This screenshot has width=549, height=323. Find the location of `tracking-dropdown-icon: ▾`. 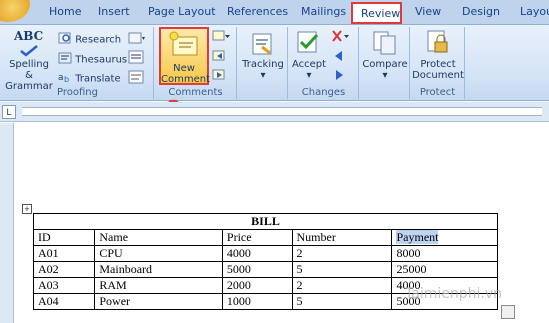

tracking-dropdown-icon: ▾ is located at coordinates (263, 75).